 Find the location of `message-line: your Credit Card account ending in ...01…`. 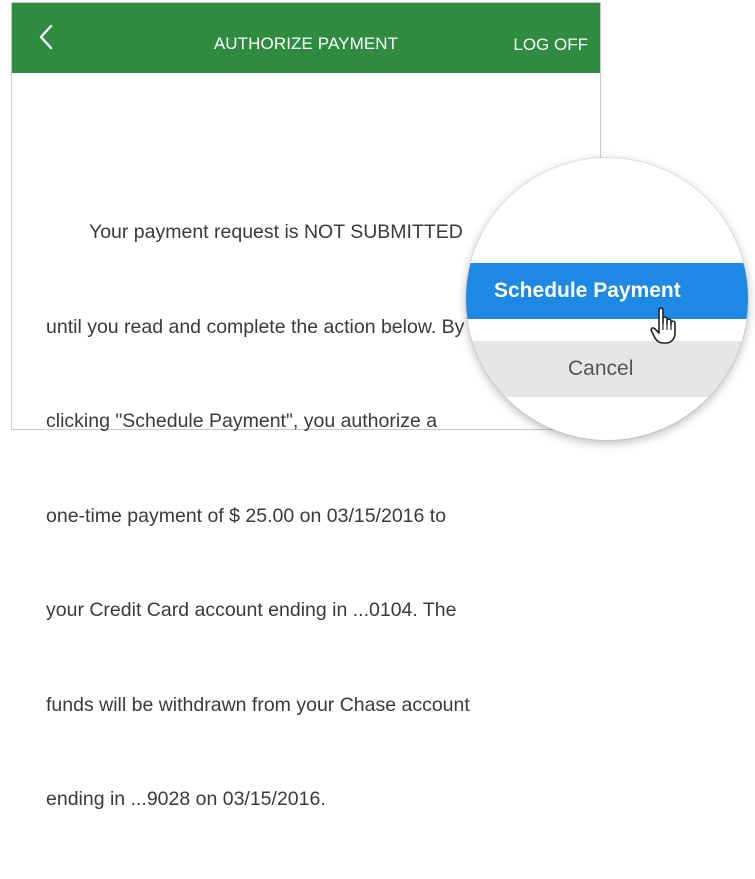

message-line: your Credit Card account ending in ...01… is located at coordinates (251, 610).